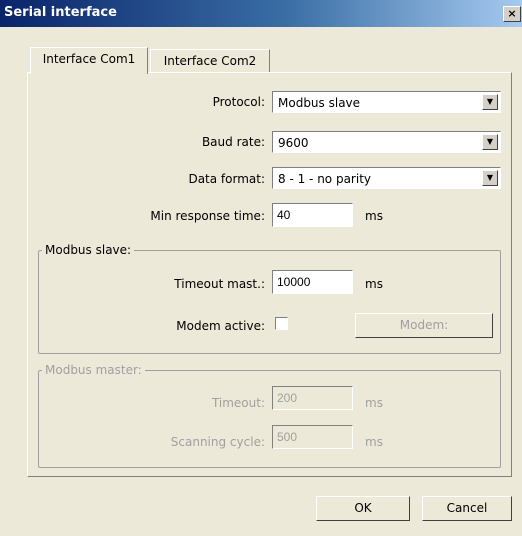 This screenshot has width=522, height=536. Describe the element at coordinates (374, 216) in the screenshot. I see `min-response-unit: ms` at that location.